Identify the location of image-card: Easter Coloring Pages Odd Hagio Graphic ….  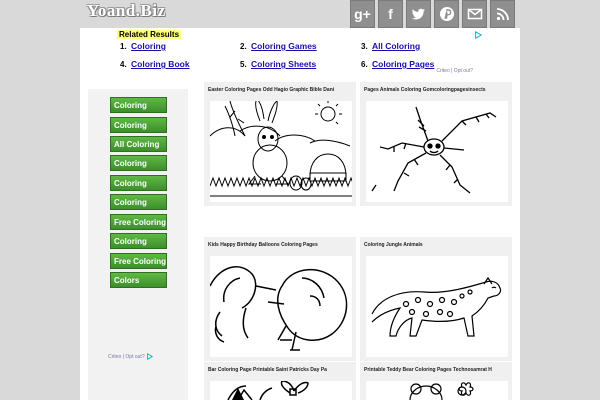
(280, 144).